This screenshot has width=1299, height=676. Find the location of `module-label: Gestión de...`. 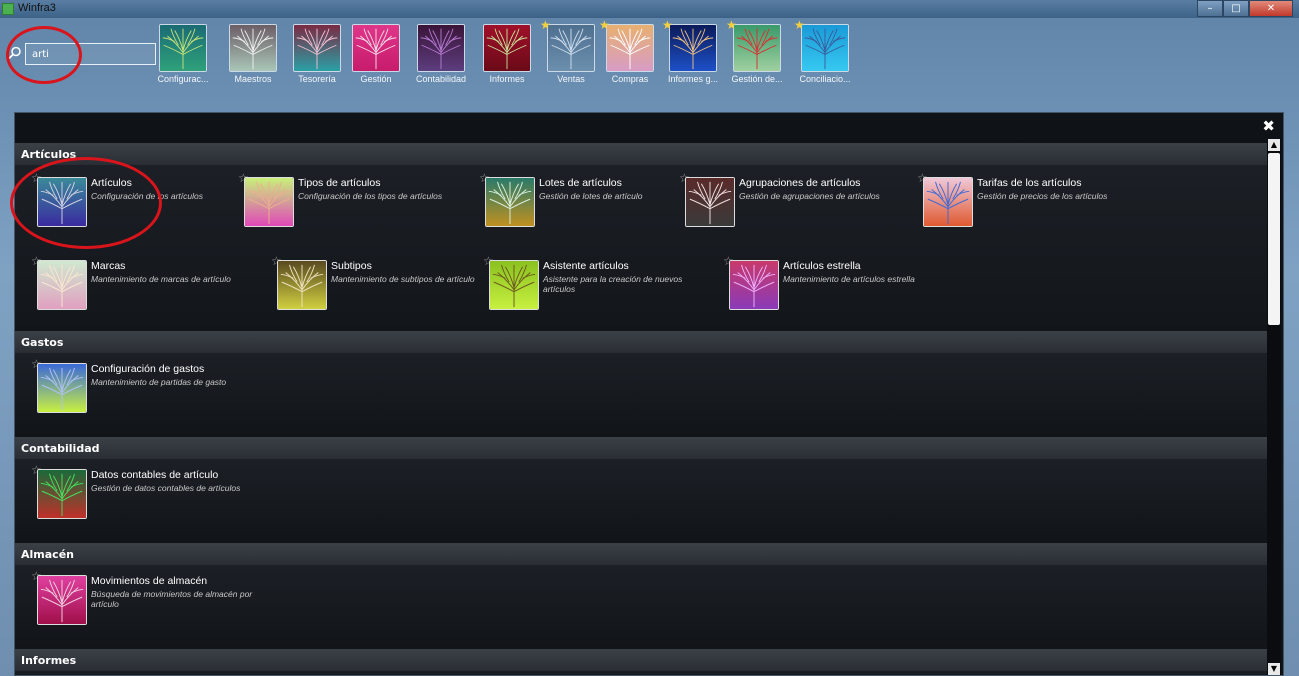

module-label: Gestión de... is located at coordinates (757, 79).